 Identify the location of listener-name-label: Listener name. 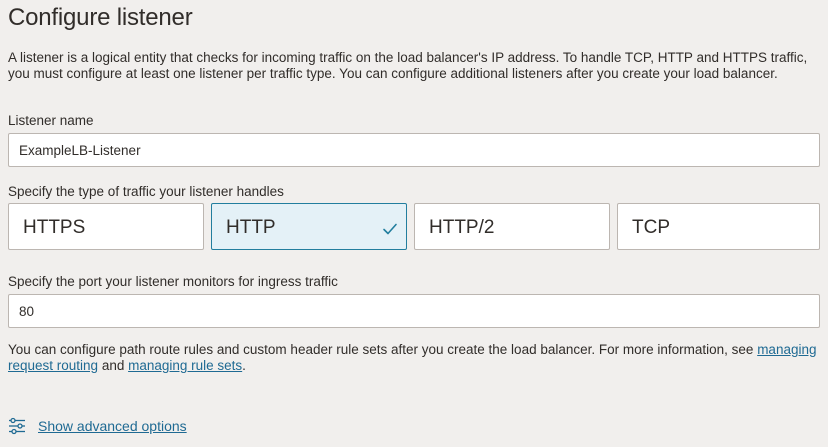
(51, 120).